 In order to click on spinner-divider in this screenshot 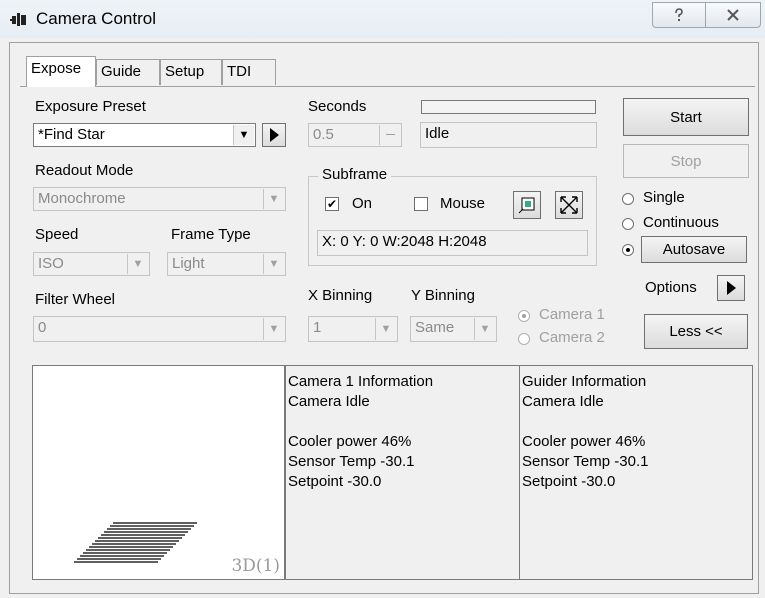, I will do `click(390, 134)`.